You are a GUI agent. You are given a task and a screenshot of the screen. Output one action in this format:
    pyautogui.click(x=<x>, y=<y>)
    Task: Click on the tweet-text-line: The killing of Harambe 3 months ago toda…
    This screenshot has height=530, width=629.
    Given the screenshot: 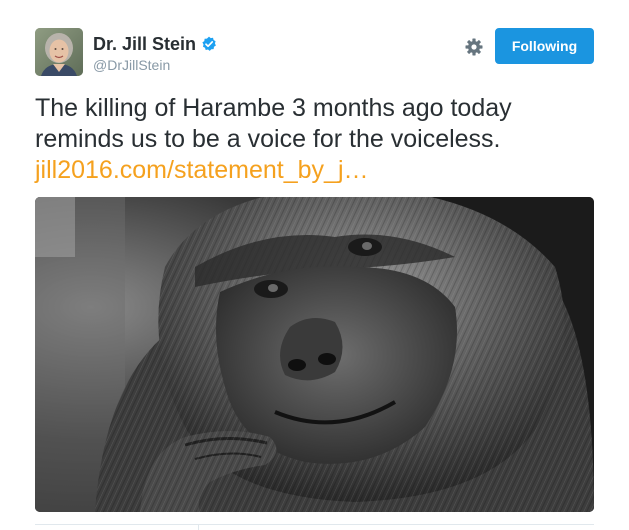 What is the action you would take?
    pyautogui.click(x=273, y=108)
    